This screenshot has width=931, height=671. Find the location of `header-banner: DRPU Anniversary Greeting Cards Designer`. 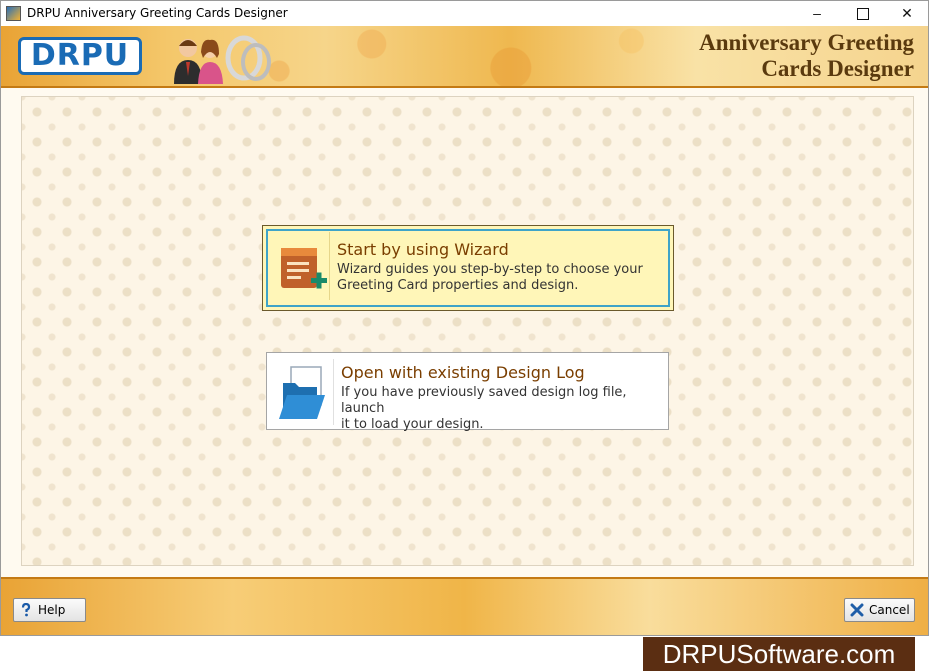

header-banner: DRPU Anniversary Greeting Cards Designer is located at coordinates (464, 57).